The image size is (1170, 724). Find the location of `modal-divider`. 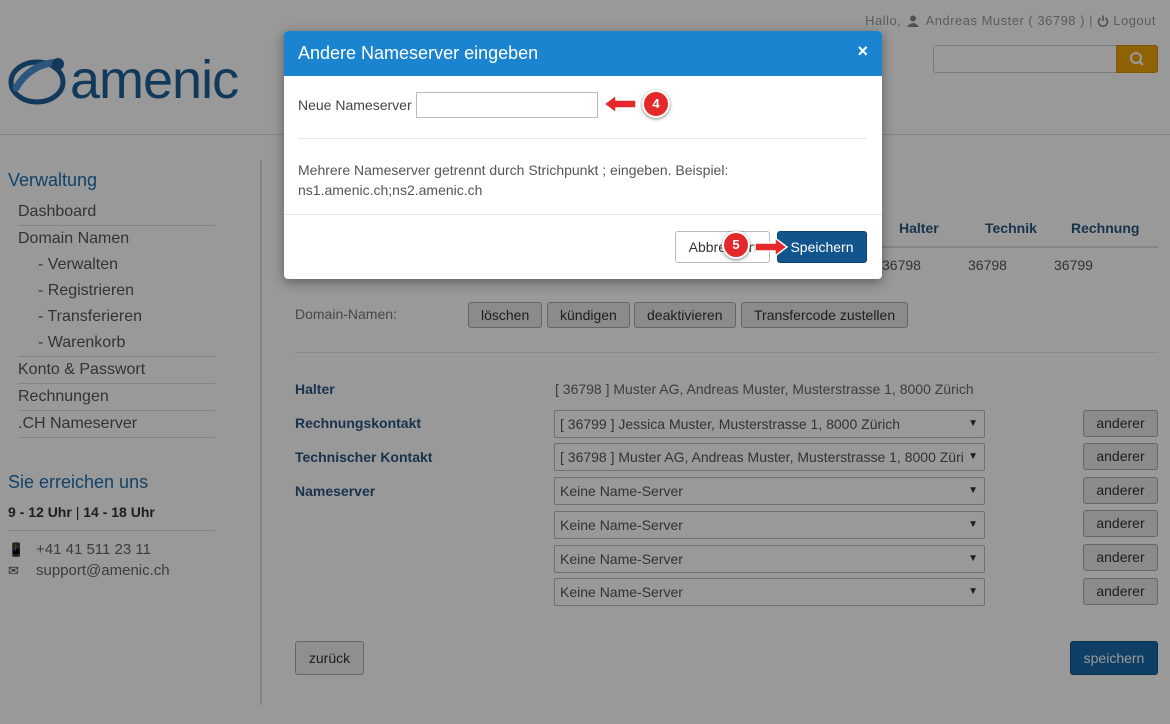

modal-divider is located at coordinates (582, 138).